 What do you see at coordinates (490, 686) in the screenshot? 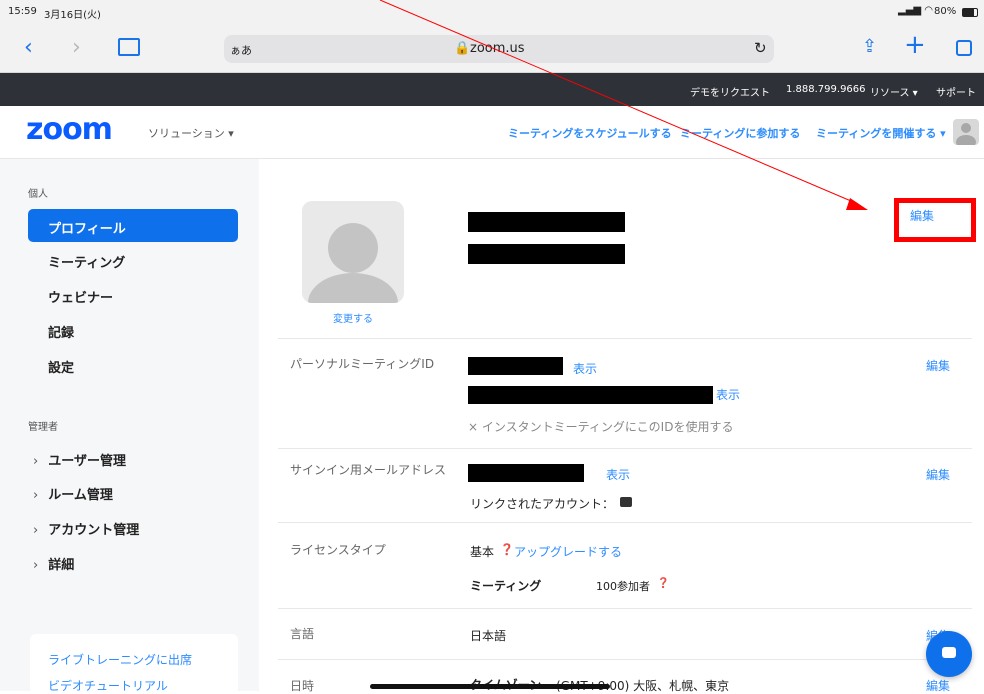
I see `home-indicator` at bounding box center [490, 686].